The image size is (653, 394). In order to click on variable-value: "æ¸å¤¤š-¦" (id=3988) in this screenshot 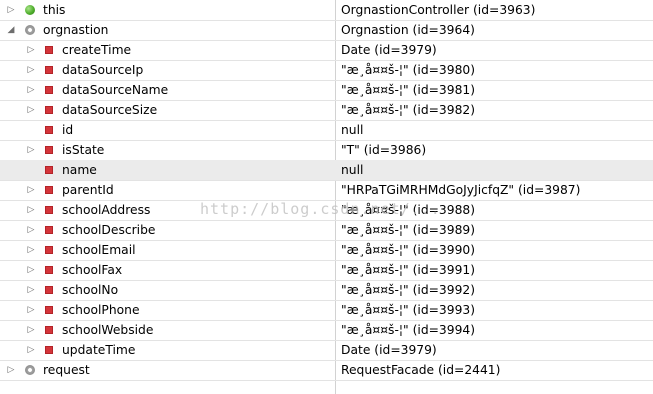, I will do `click(408, 210)`.